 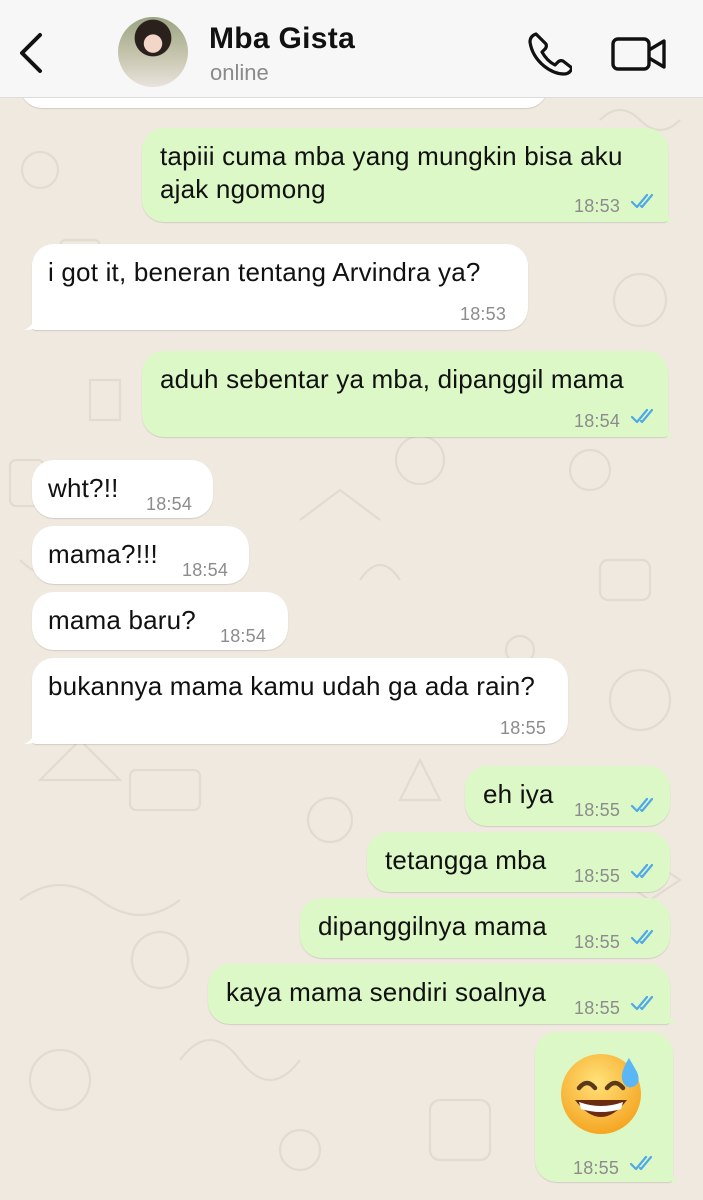 I want to click on message-text: mama baru?, so click(x=122, y=620).